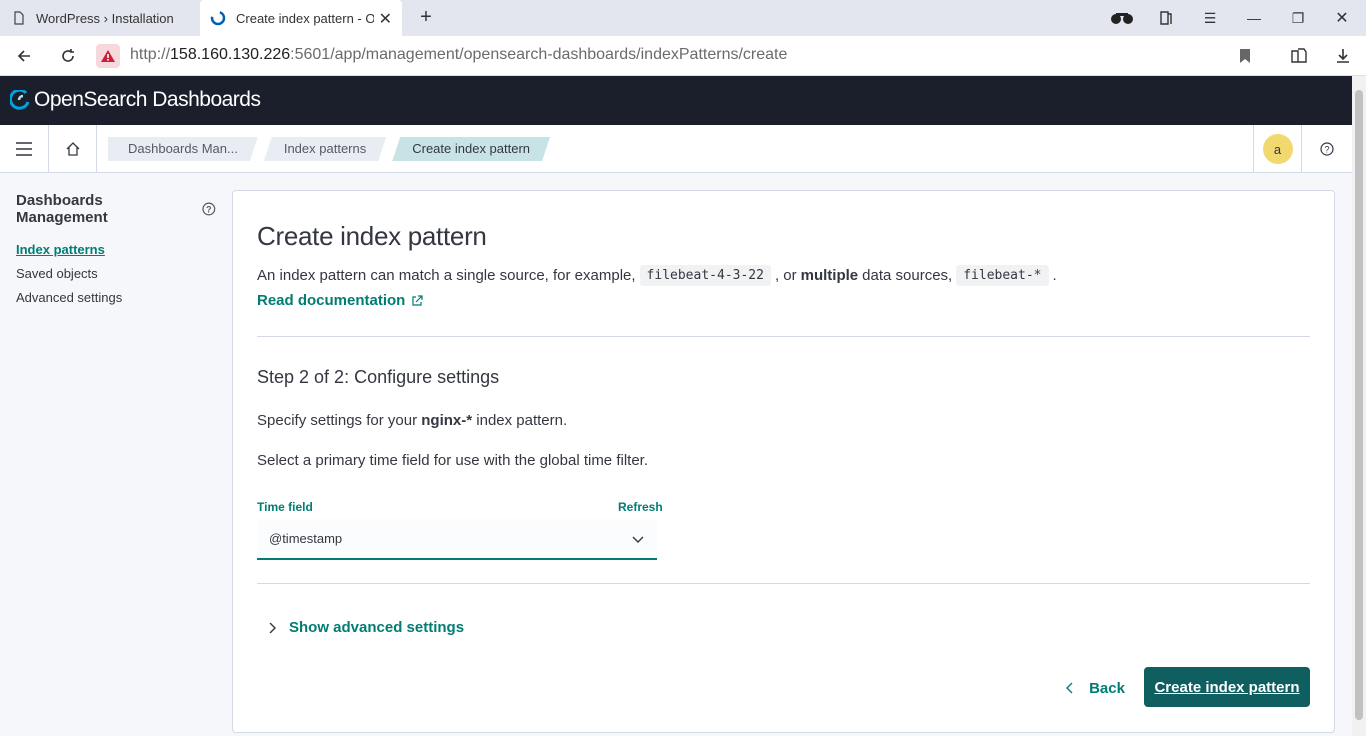  Describe the element at coordinates (372, 236) in the screenshot. I see `page-title: Create index pattern` at that location.